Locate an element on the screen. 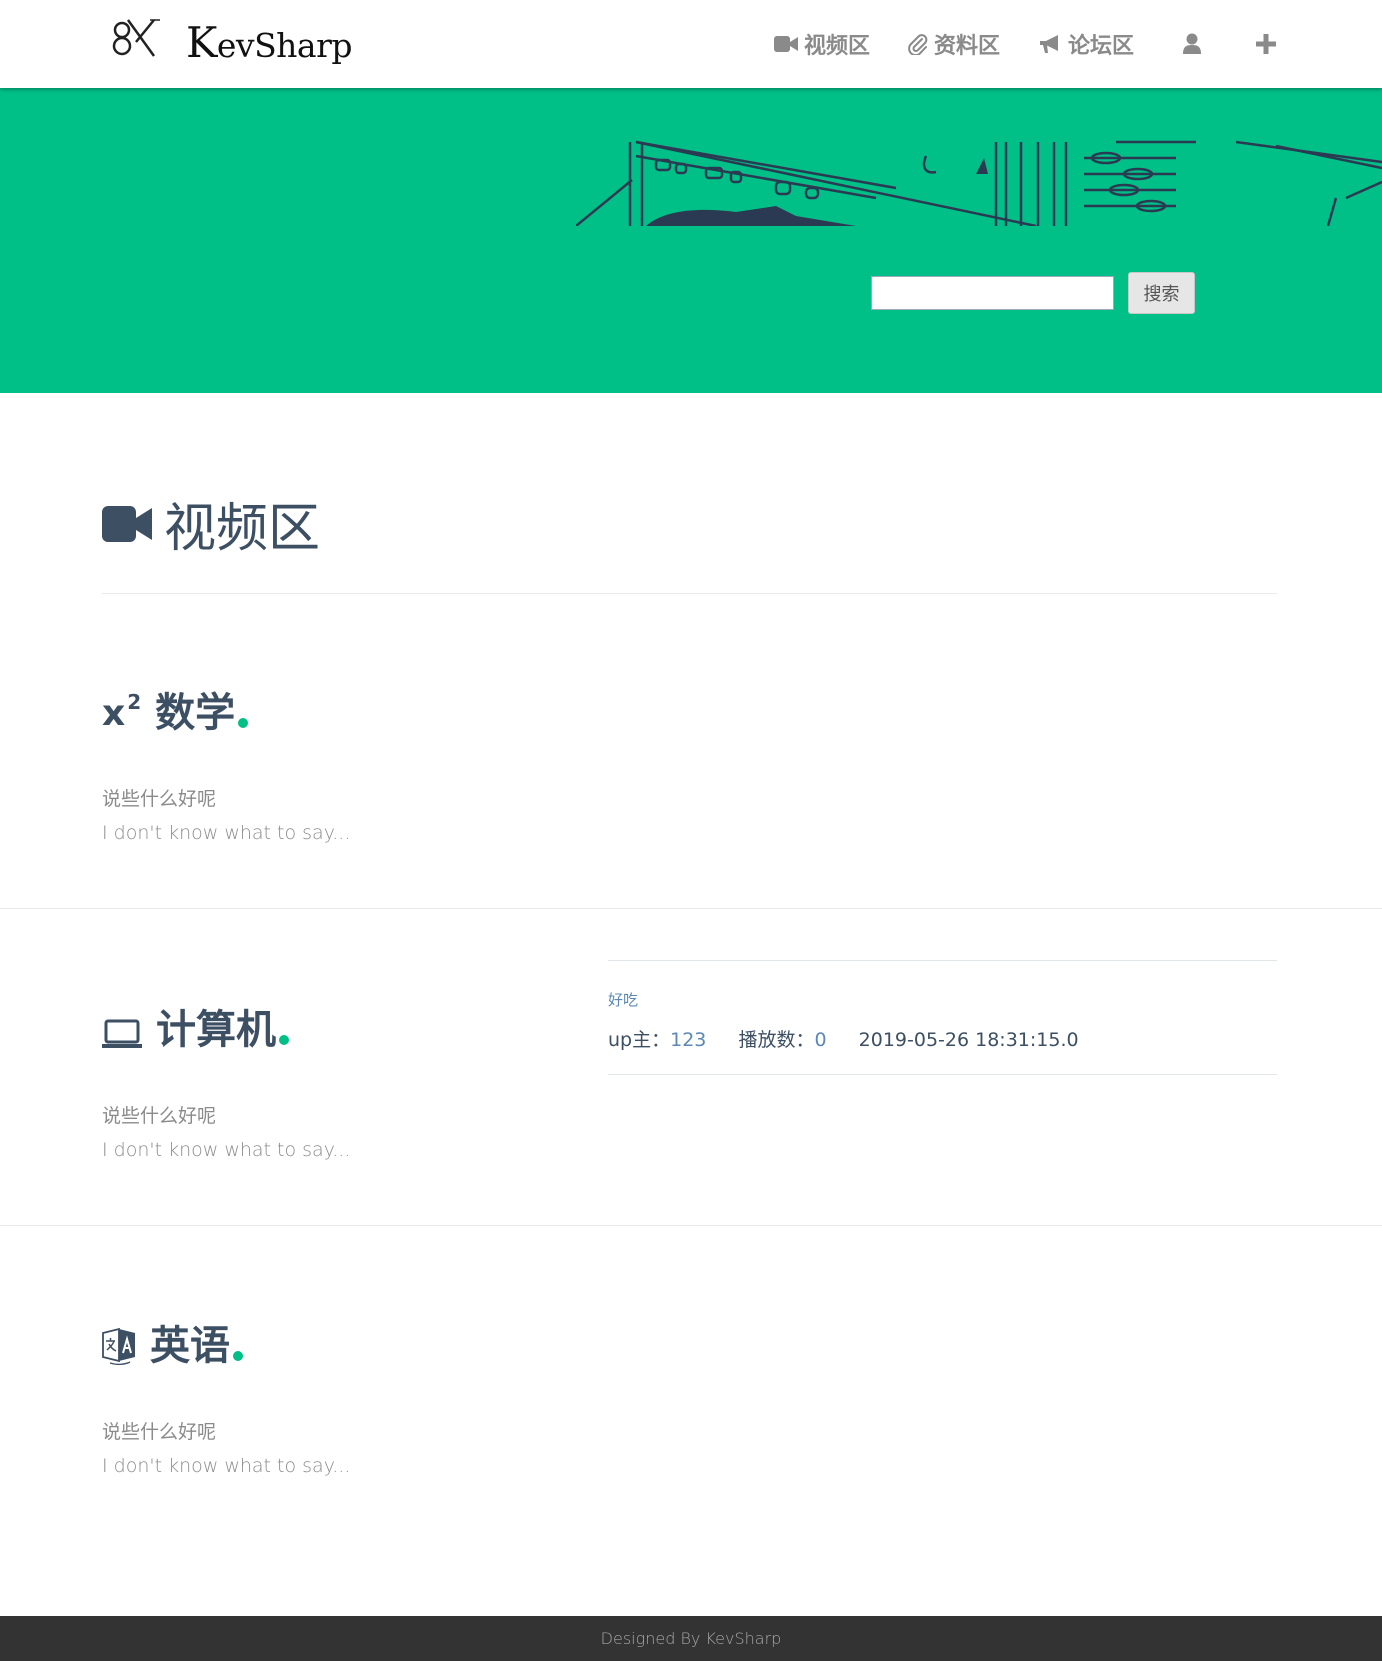 The height and width of the screenshot is (1661, 1382). paperclip-icon is located at coordinates (918, 44).